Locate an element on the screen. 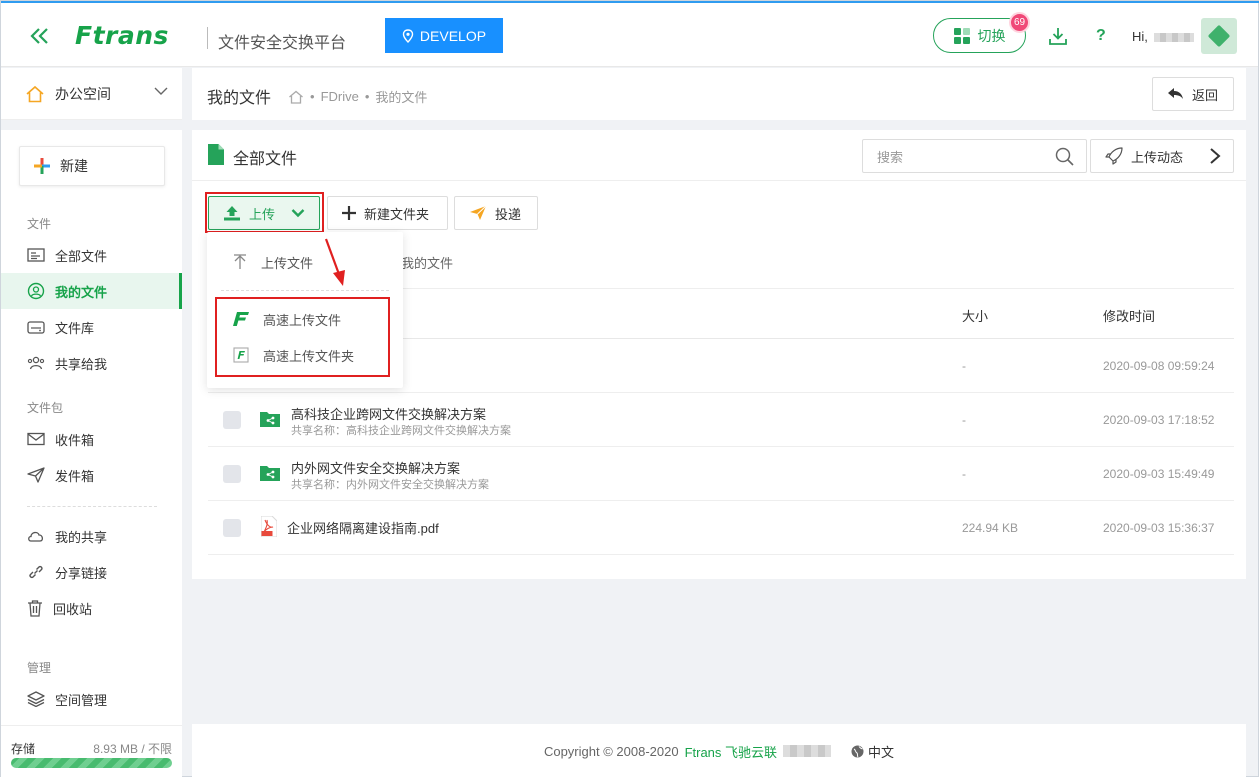  language-label: 中文 is located at coordinates (881, 752).